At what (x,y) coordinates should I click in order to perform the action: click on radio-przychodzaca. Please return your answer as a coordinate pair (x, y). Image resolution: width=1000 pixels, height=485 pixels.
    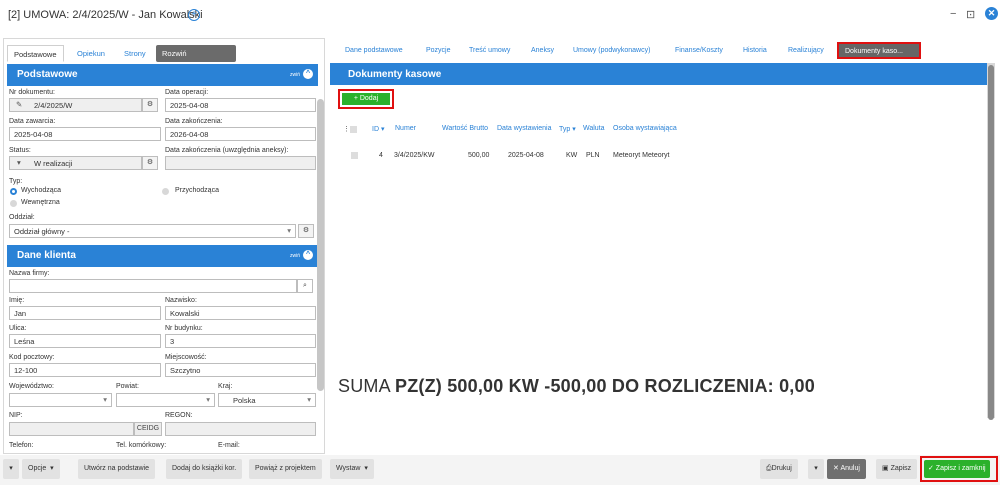
    Looking at the image, I should click on (165, 191).